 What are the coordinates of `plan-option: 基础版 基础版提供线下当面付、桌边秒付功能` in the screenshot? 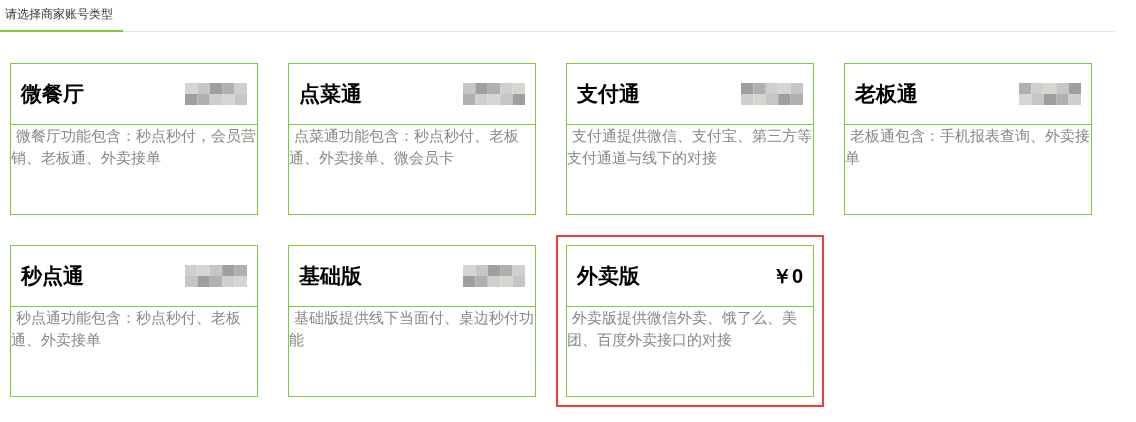 It's located at (412, 321).